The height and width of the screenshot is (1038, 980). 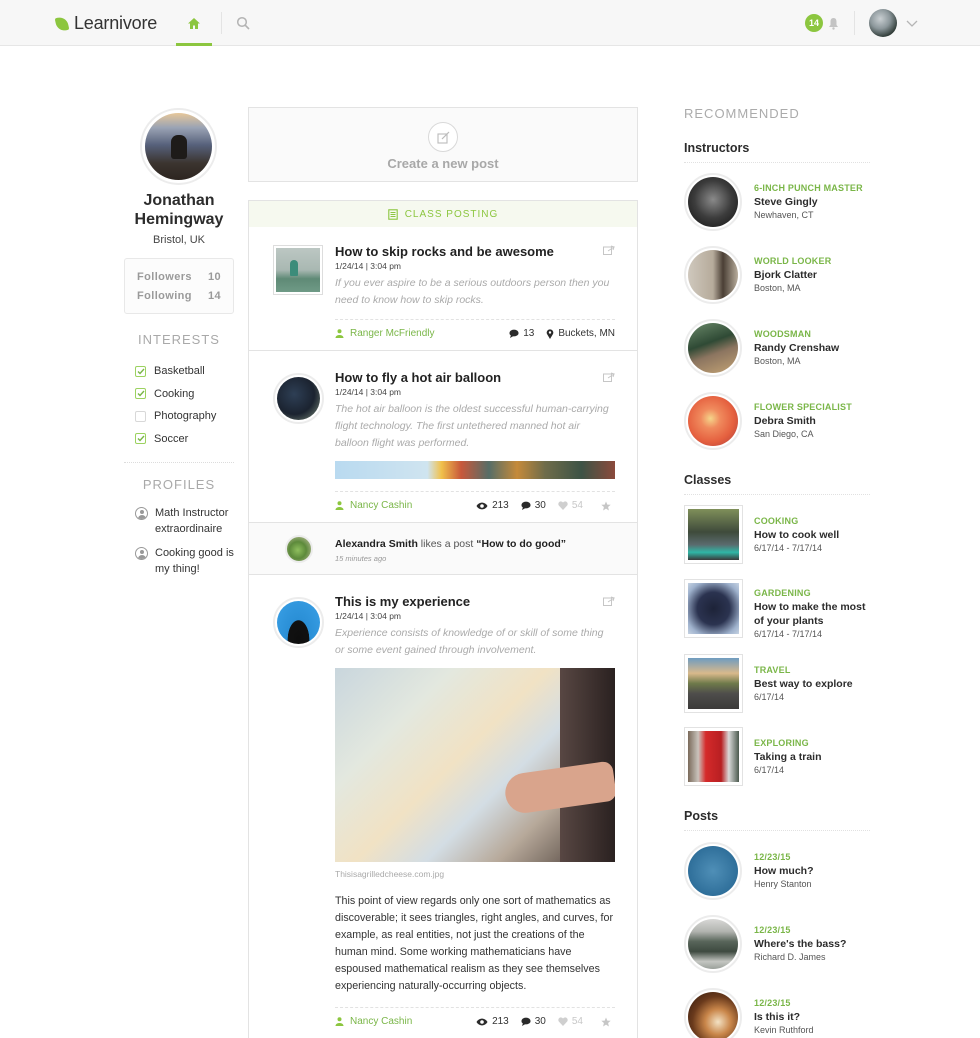 What do you see at coordinates (814, 614) in the screenshot?
I see `class-title: How to make the most of your plants` at bounding box center [814, 614].